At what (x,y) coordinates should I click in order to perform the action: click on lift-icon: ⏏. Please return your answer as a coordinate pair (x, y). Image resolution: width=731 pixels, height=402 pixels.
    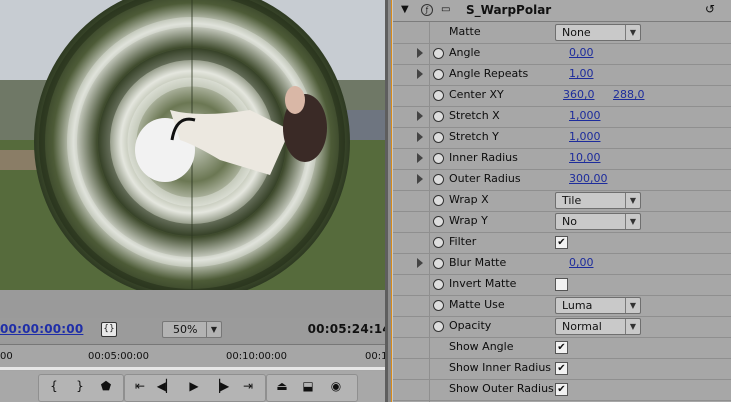
    Looking at the image, I should click on (282, 386).